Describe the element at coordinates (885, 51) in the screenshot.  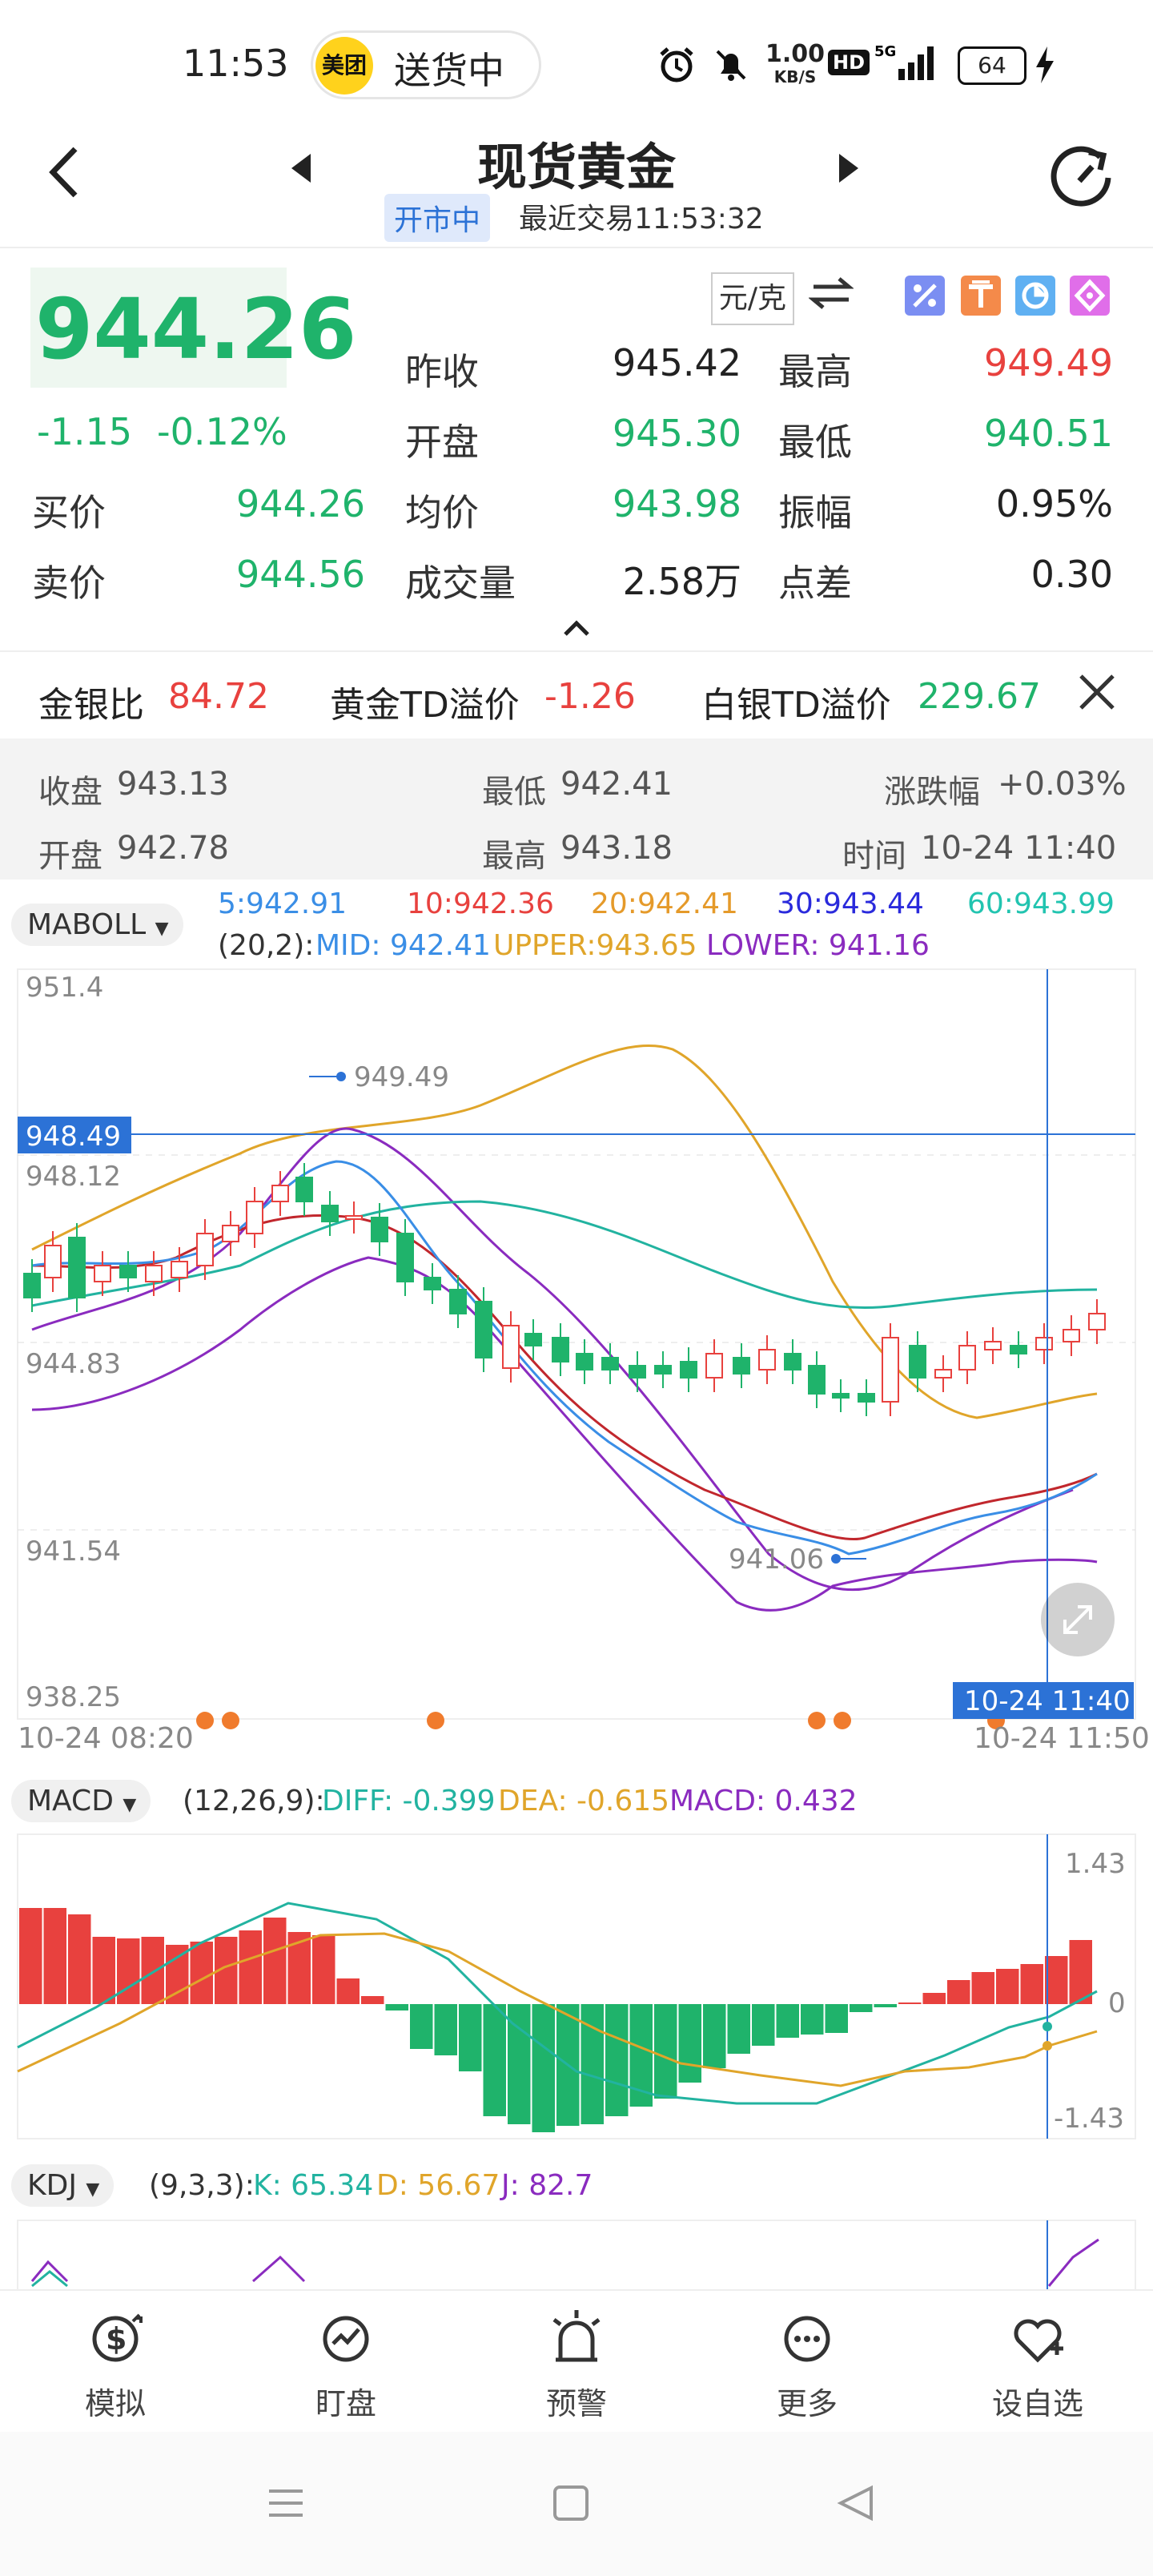
I see `svg-text: 5G` at that location.